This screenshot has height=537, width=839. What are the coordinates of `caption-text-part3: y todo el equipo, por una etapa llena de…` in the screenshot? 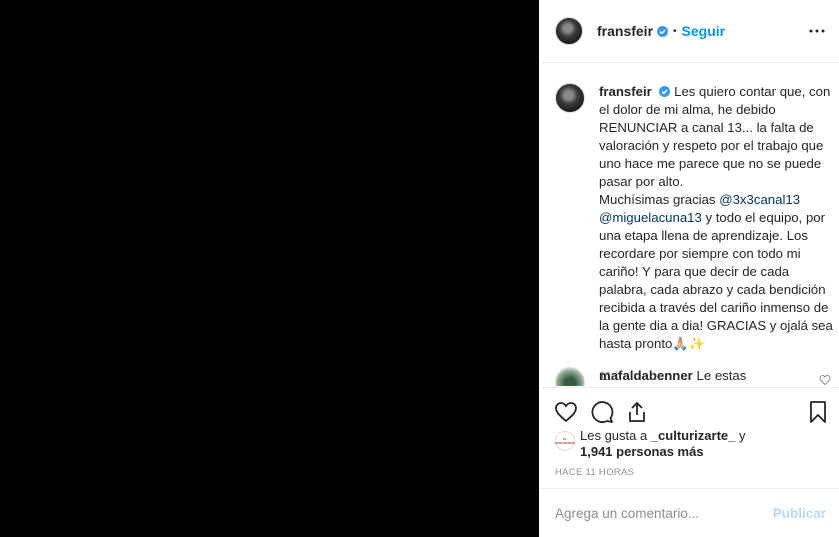 It's located at (716, 280).